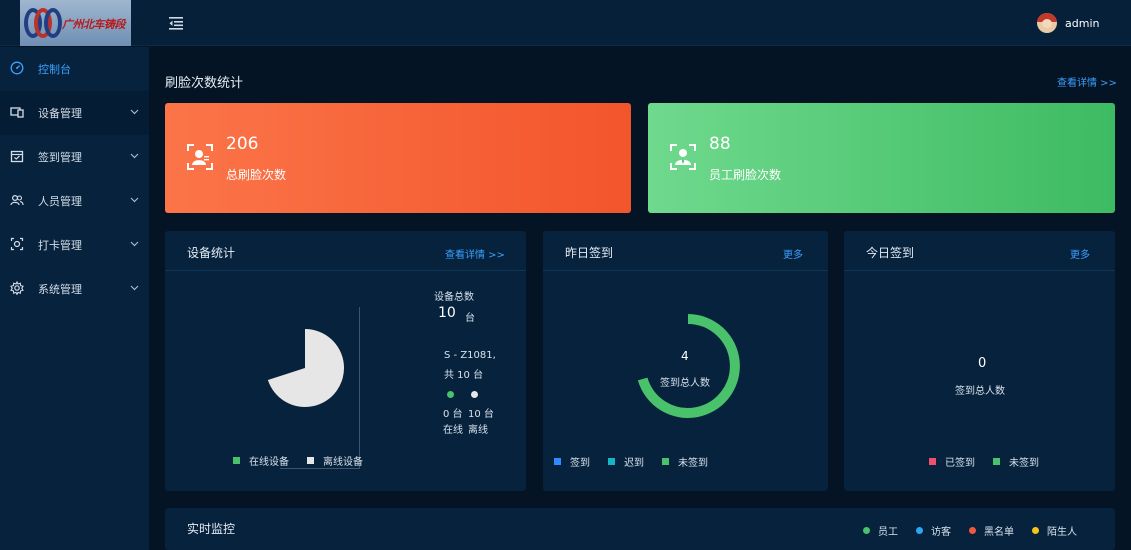 The image size is (1131, 550). I want to click on legend-label: 陌生人, so click(1062, 532).